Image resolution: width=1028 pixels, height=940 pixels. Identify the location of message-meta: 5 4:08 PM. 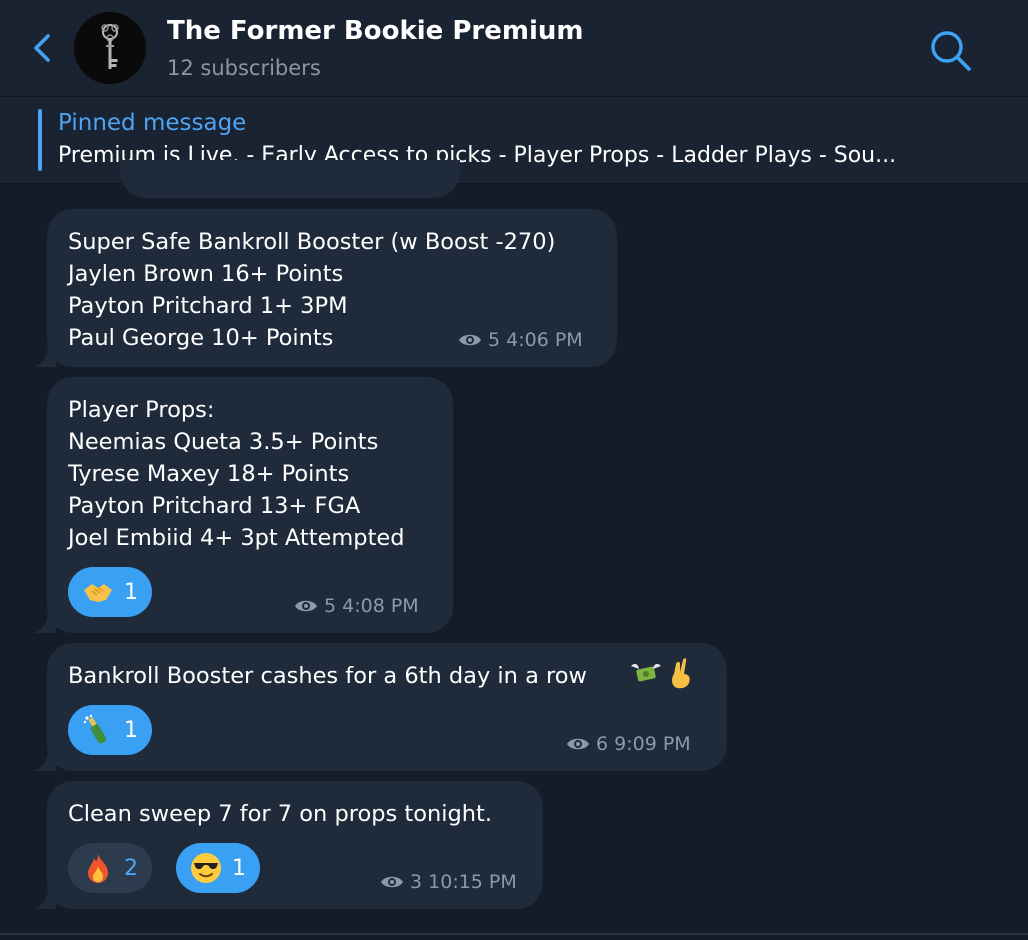
(356, 606).